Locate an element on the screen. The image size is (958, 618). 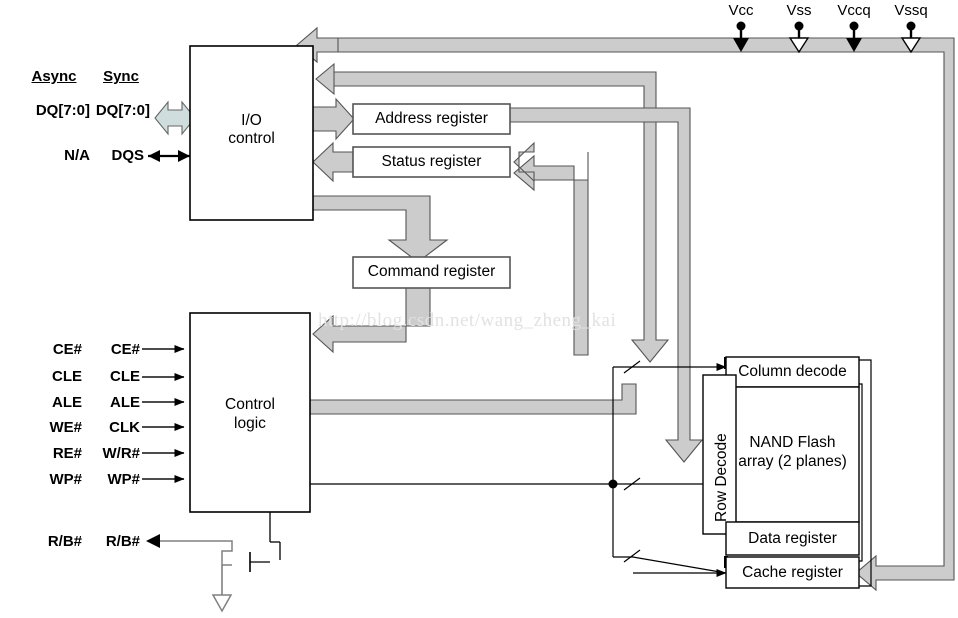
signal-sync-cle: CLE is located at coordinates (125, 376).